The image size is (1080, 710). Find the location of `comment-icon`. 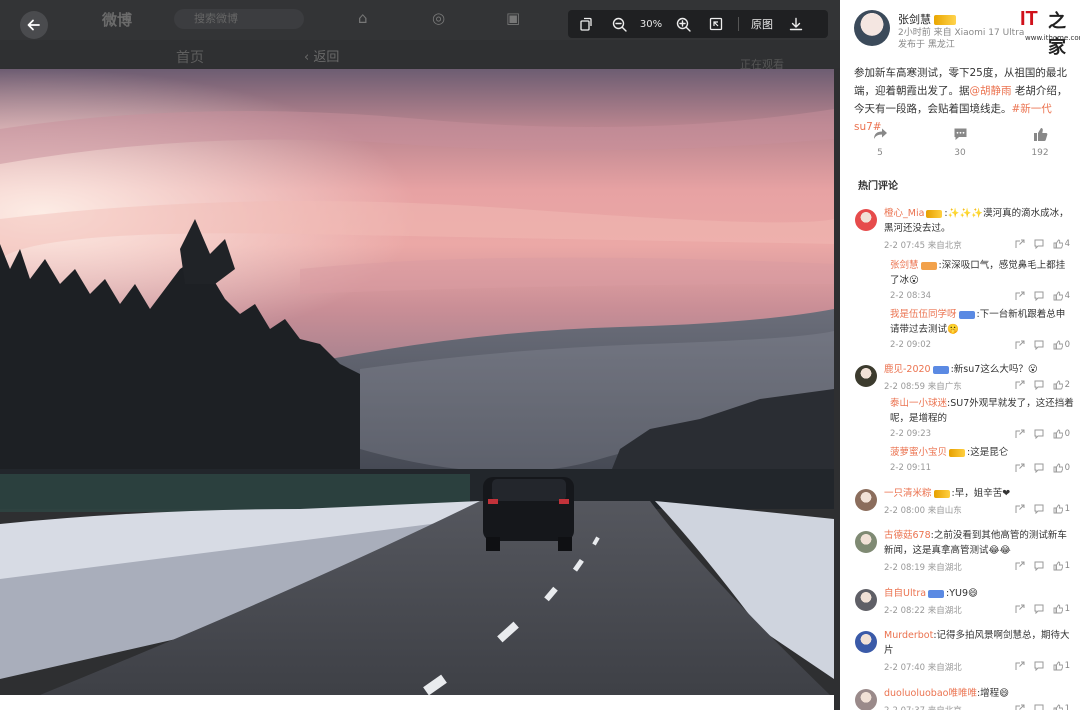

comment-icon is located at coordinates (960, 134).